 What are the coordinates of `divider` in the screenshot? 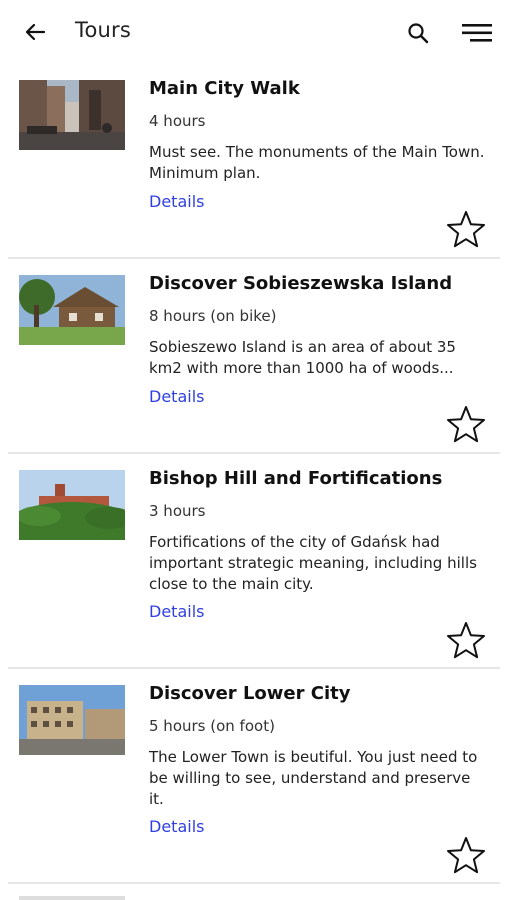 It's located at (254, 883).